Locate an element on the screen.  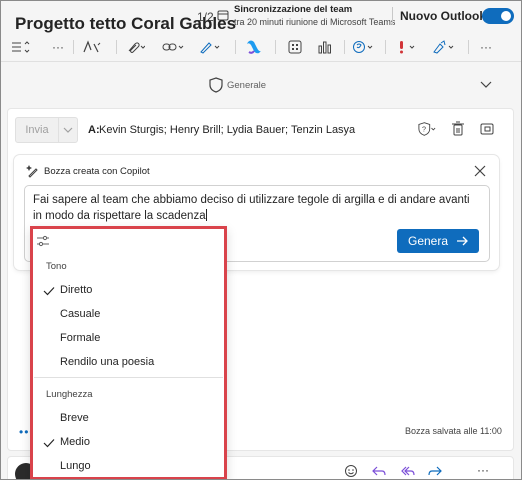
tone-option-poem: Rendilo una poesia is located at coordinates (107, 362).